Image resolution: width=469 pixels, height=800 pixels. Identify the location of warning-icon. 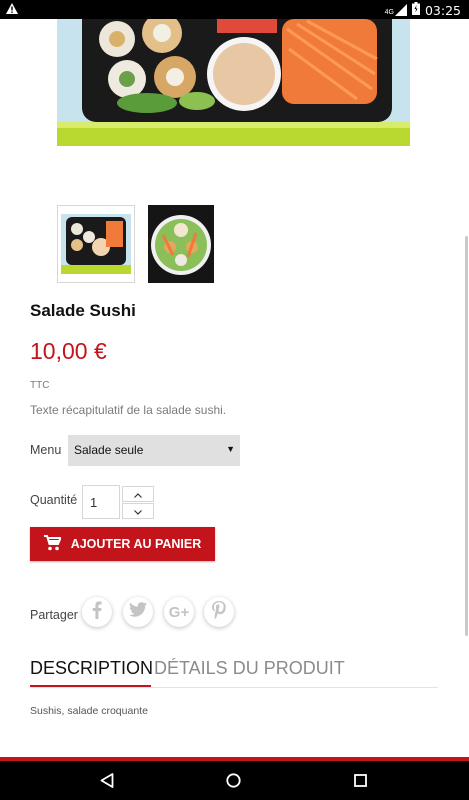
(12, 10).